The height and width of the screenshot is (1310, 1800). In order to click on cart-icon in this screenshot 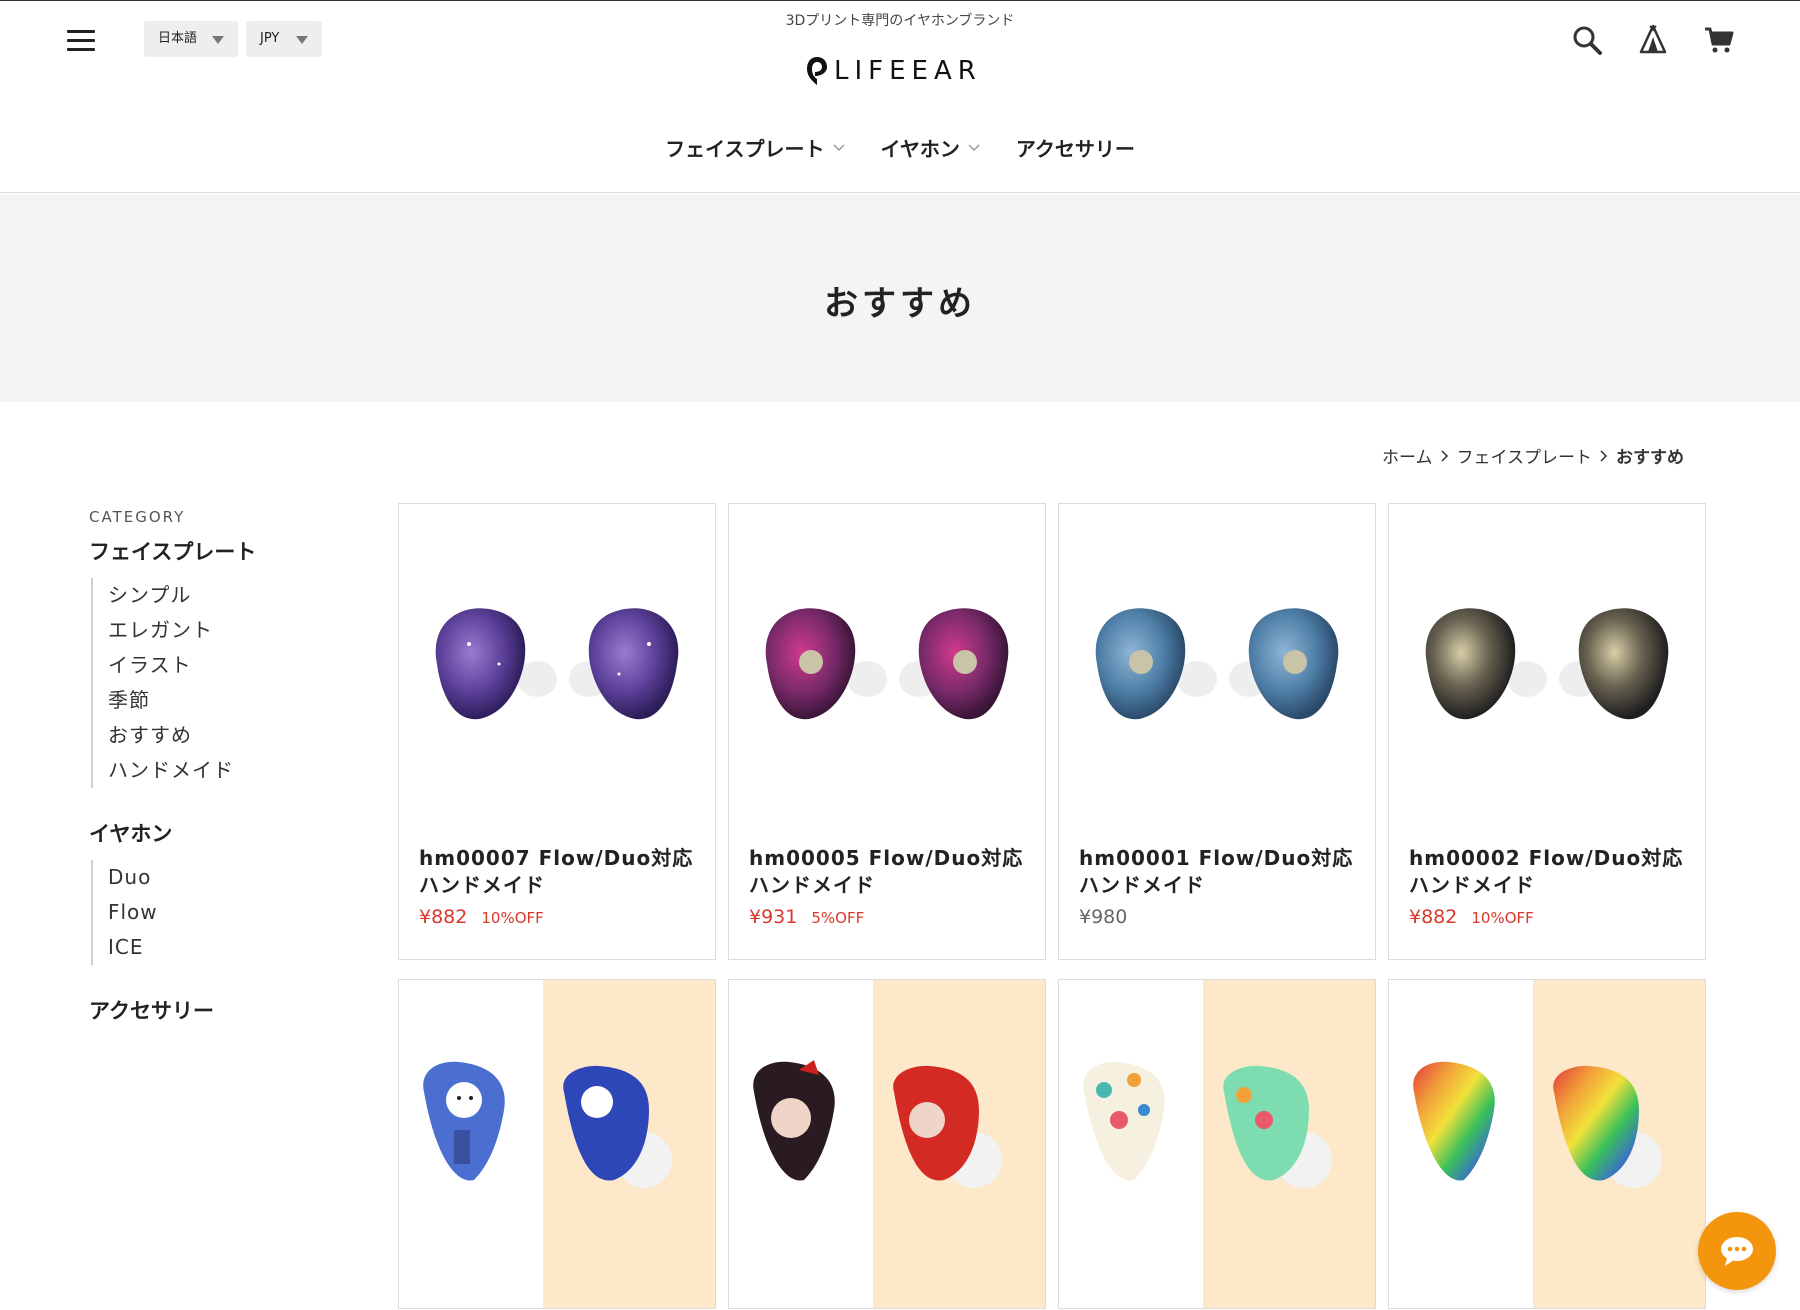, I will do `click(1719, 40)`.